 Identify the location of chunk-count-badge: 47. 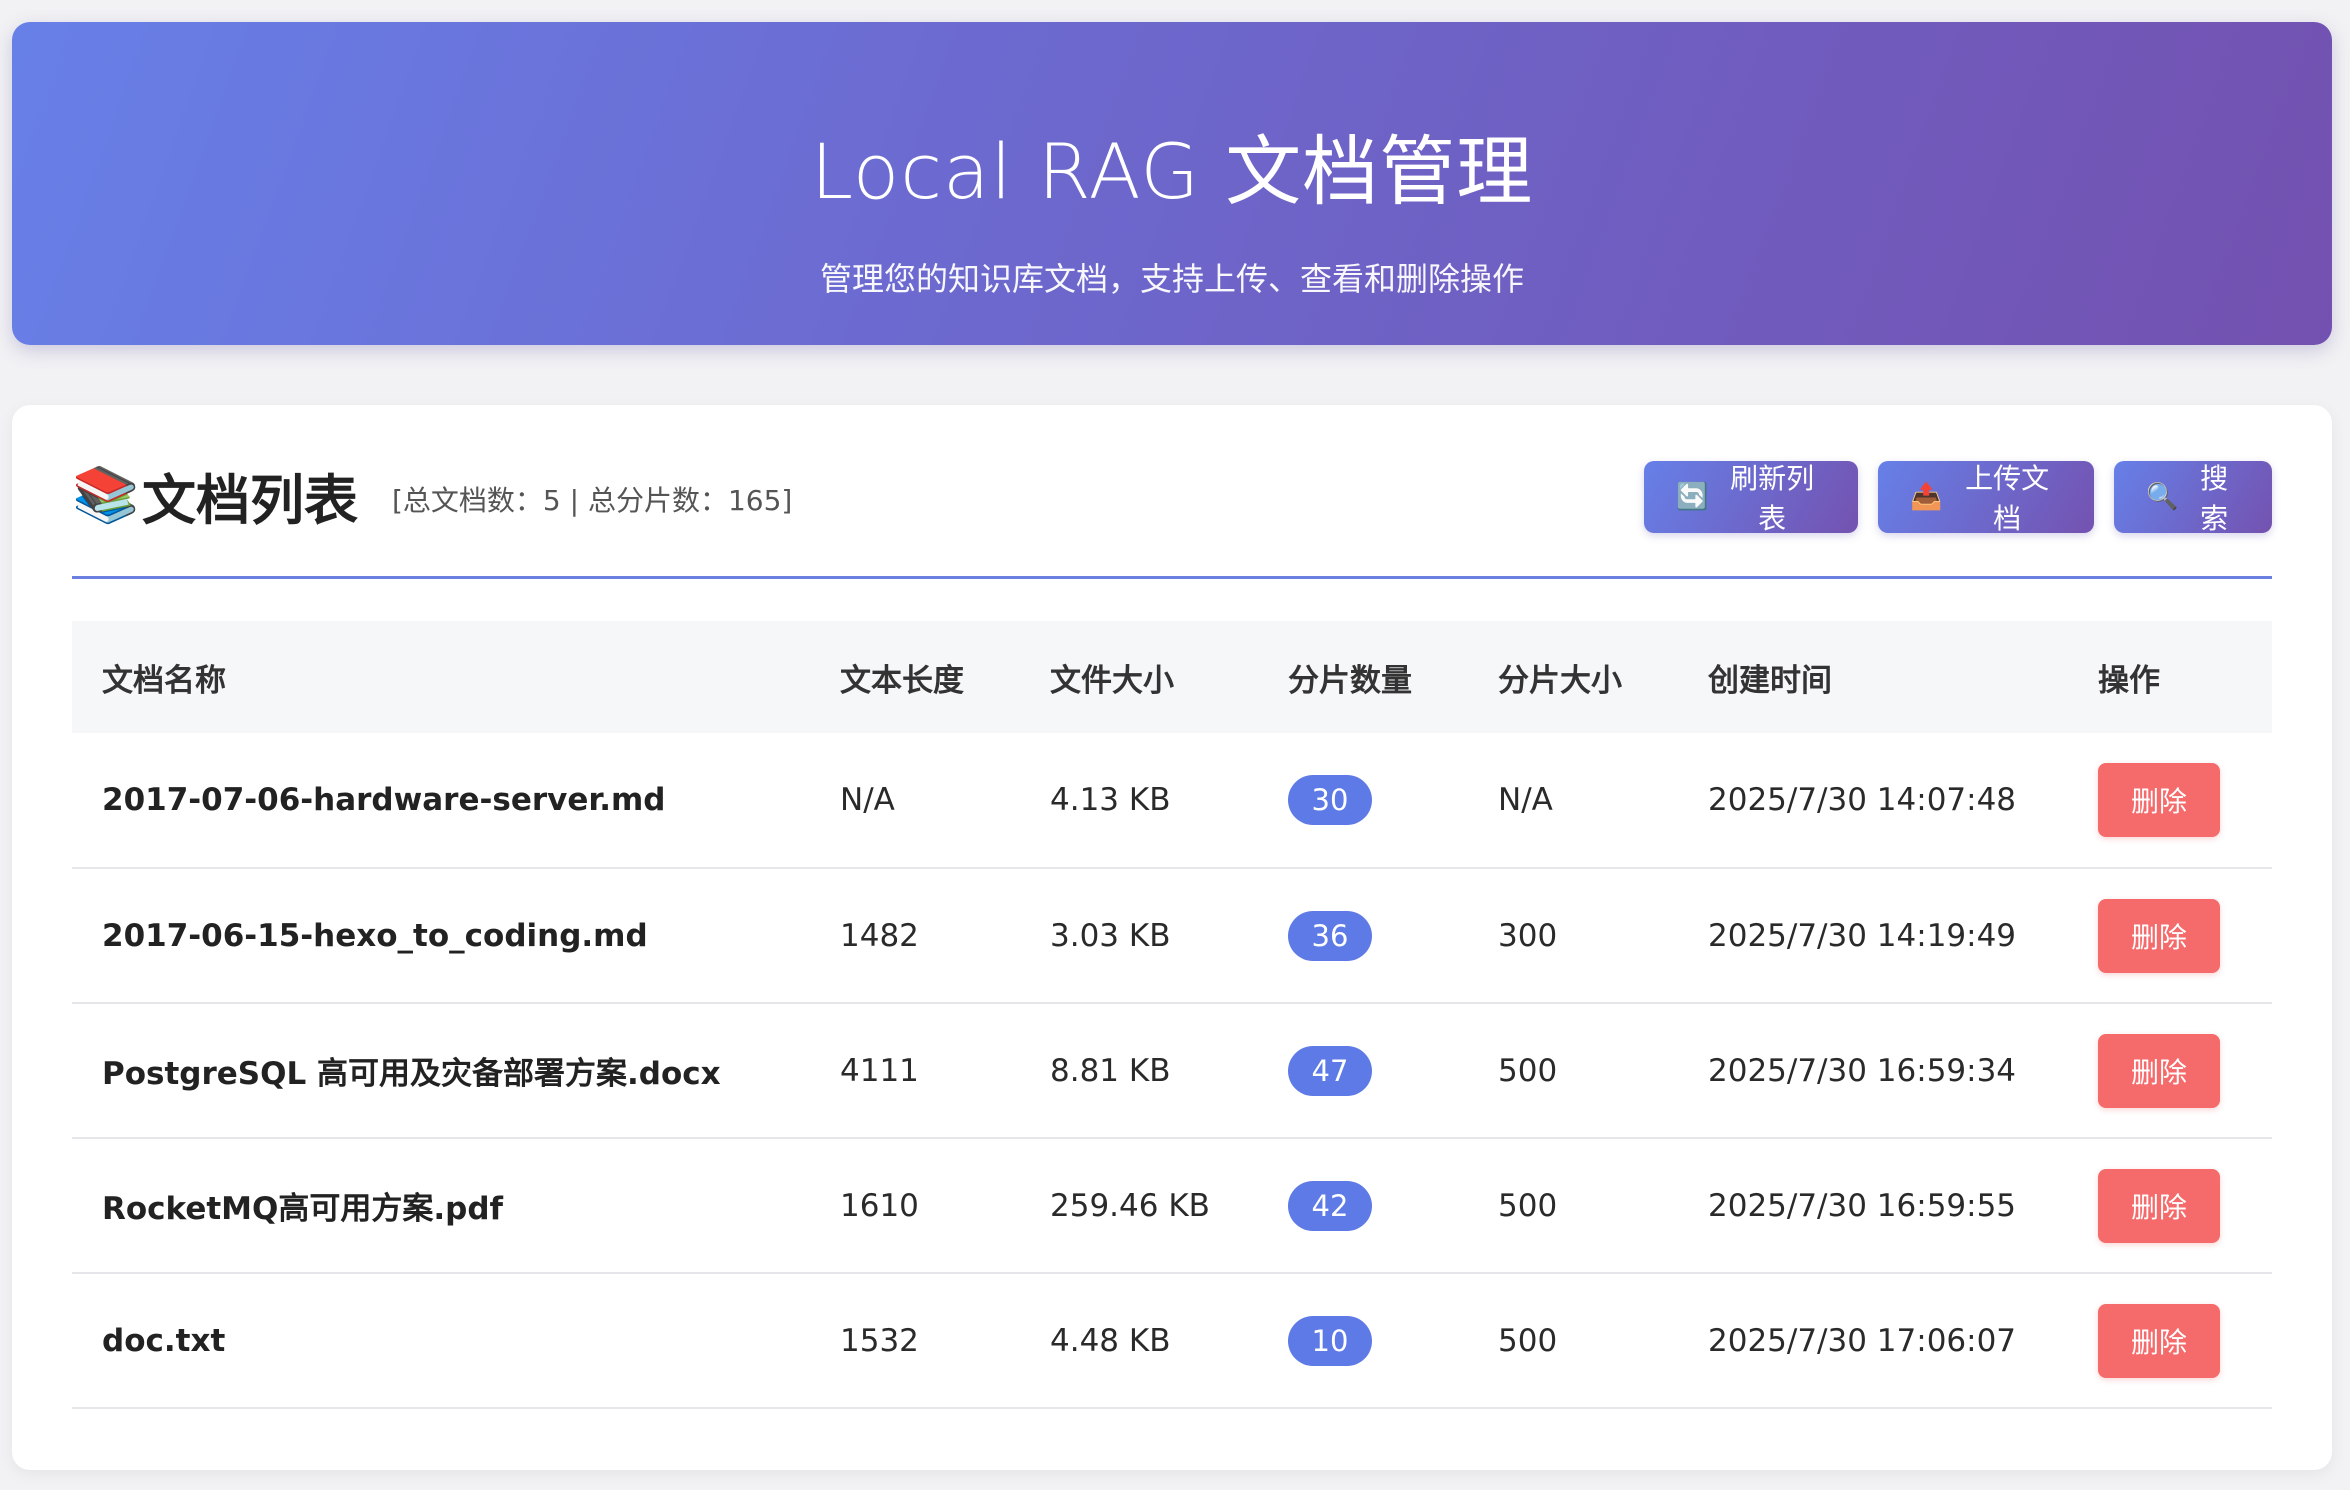
(1330, 1070).